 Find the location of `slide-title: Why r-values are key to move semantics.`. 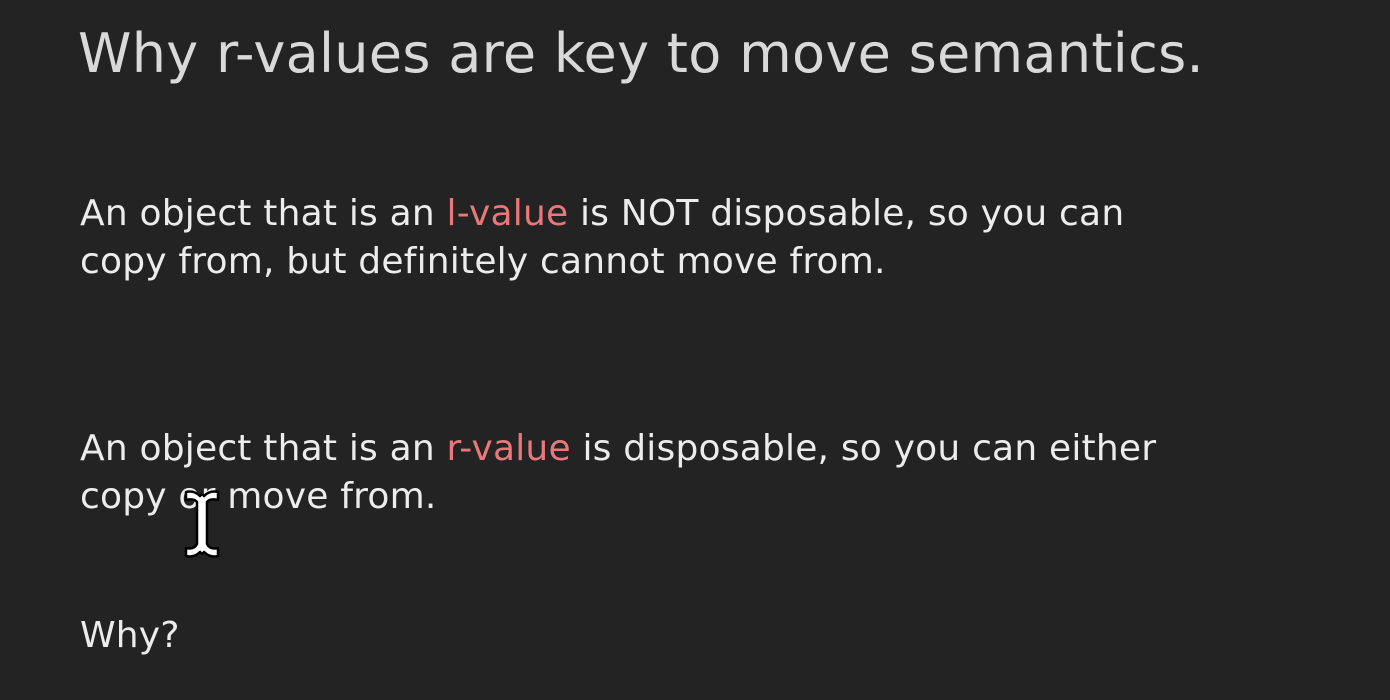

slide-title: Why r-values are key to move semantics. is located at coordinates (641, 53).